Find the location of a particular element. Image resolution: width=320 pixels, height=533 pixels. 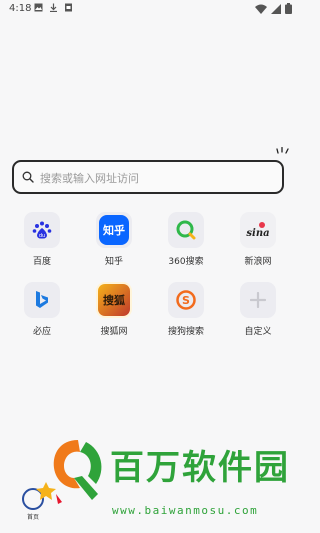

baidu-icon: du is located at coordinates (42, 230).